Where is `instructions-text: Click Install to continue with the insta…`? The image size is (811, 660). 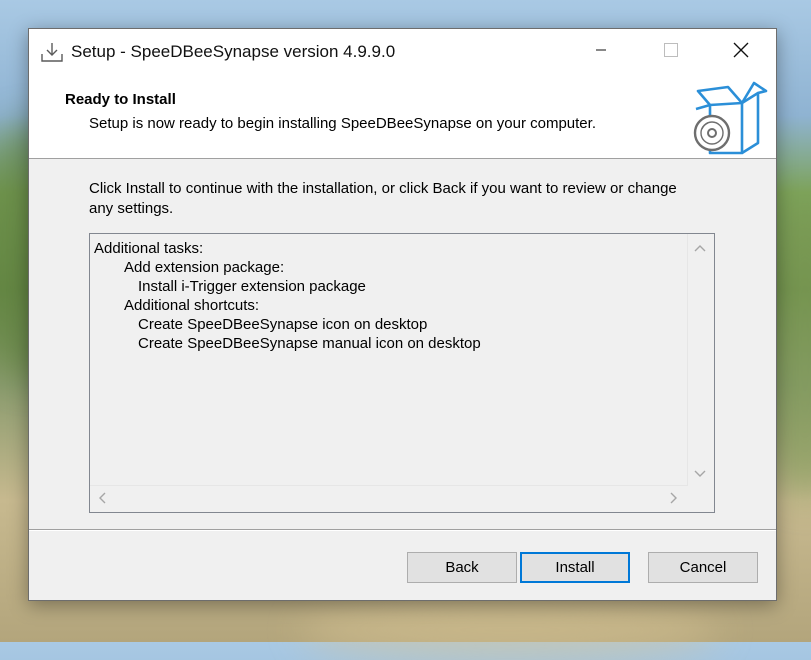 instructions-text: Click Install to continue with the insta… is located at coordinates (383, 198).